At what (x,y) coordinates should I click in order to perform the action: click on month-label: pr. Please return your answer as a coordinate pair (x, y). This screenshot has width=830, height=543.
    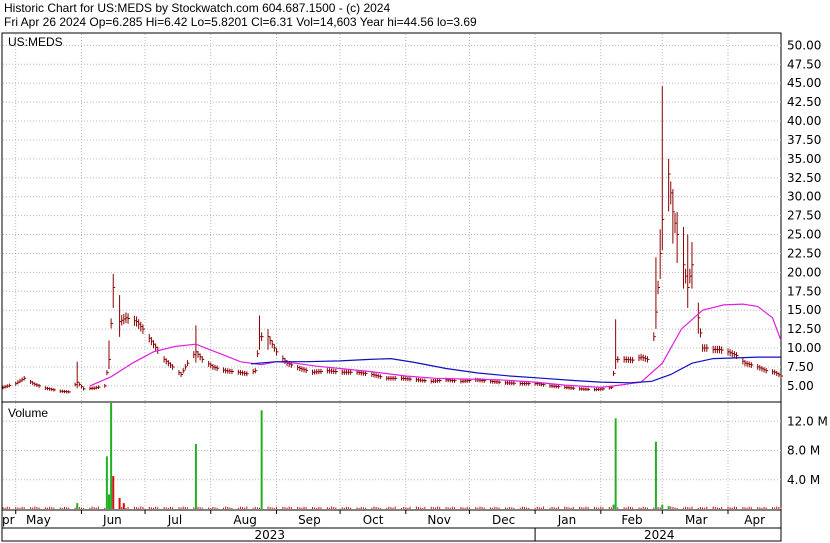
    Looking at the image, I should click on (8, 520).